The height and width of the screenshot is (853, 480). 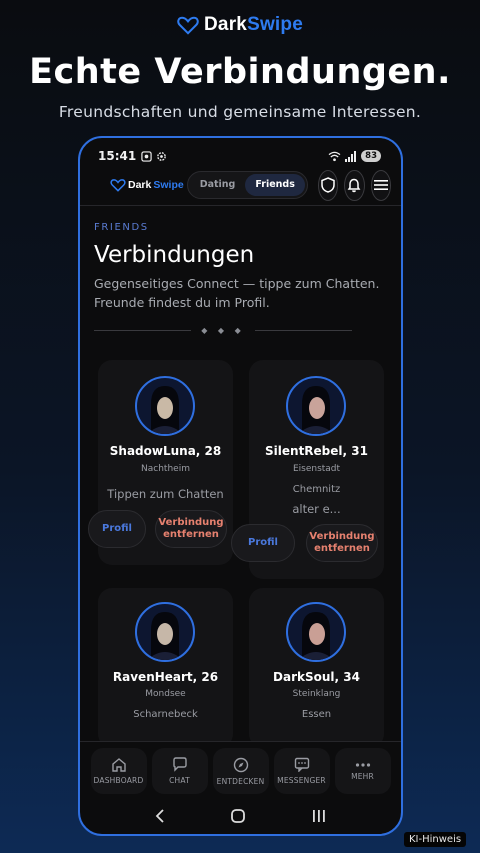 What do you see at coordinates (240, 72) in the screenshot?
I see `headline: Echte Verbindungen.` at bounding box center [240, 72].